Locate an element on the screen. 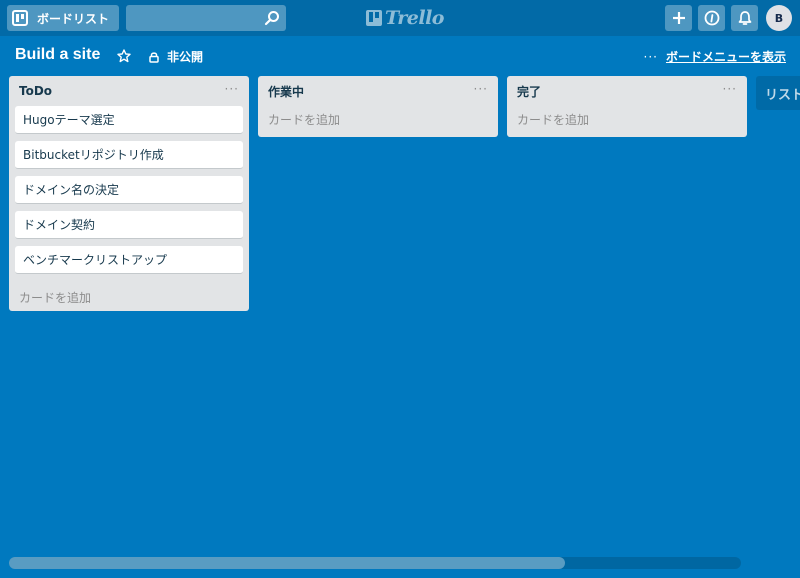 The image size is (800, 578). lock-icon is located at coordinates (154, 57).